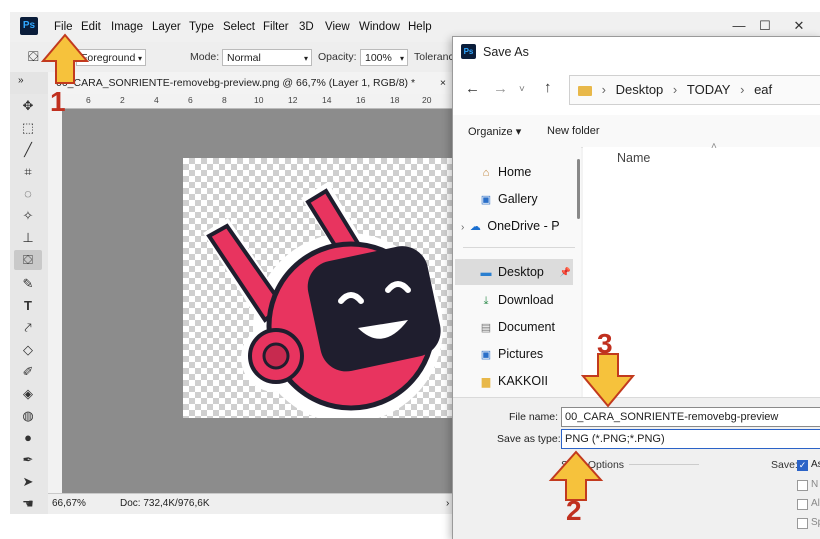  What do you see at coordinates (802, 465) in the screenshot?
I see `as-copy-checkbox: ✓` at bounding box center [802, 465].